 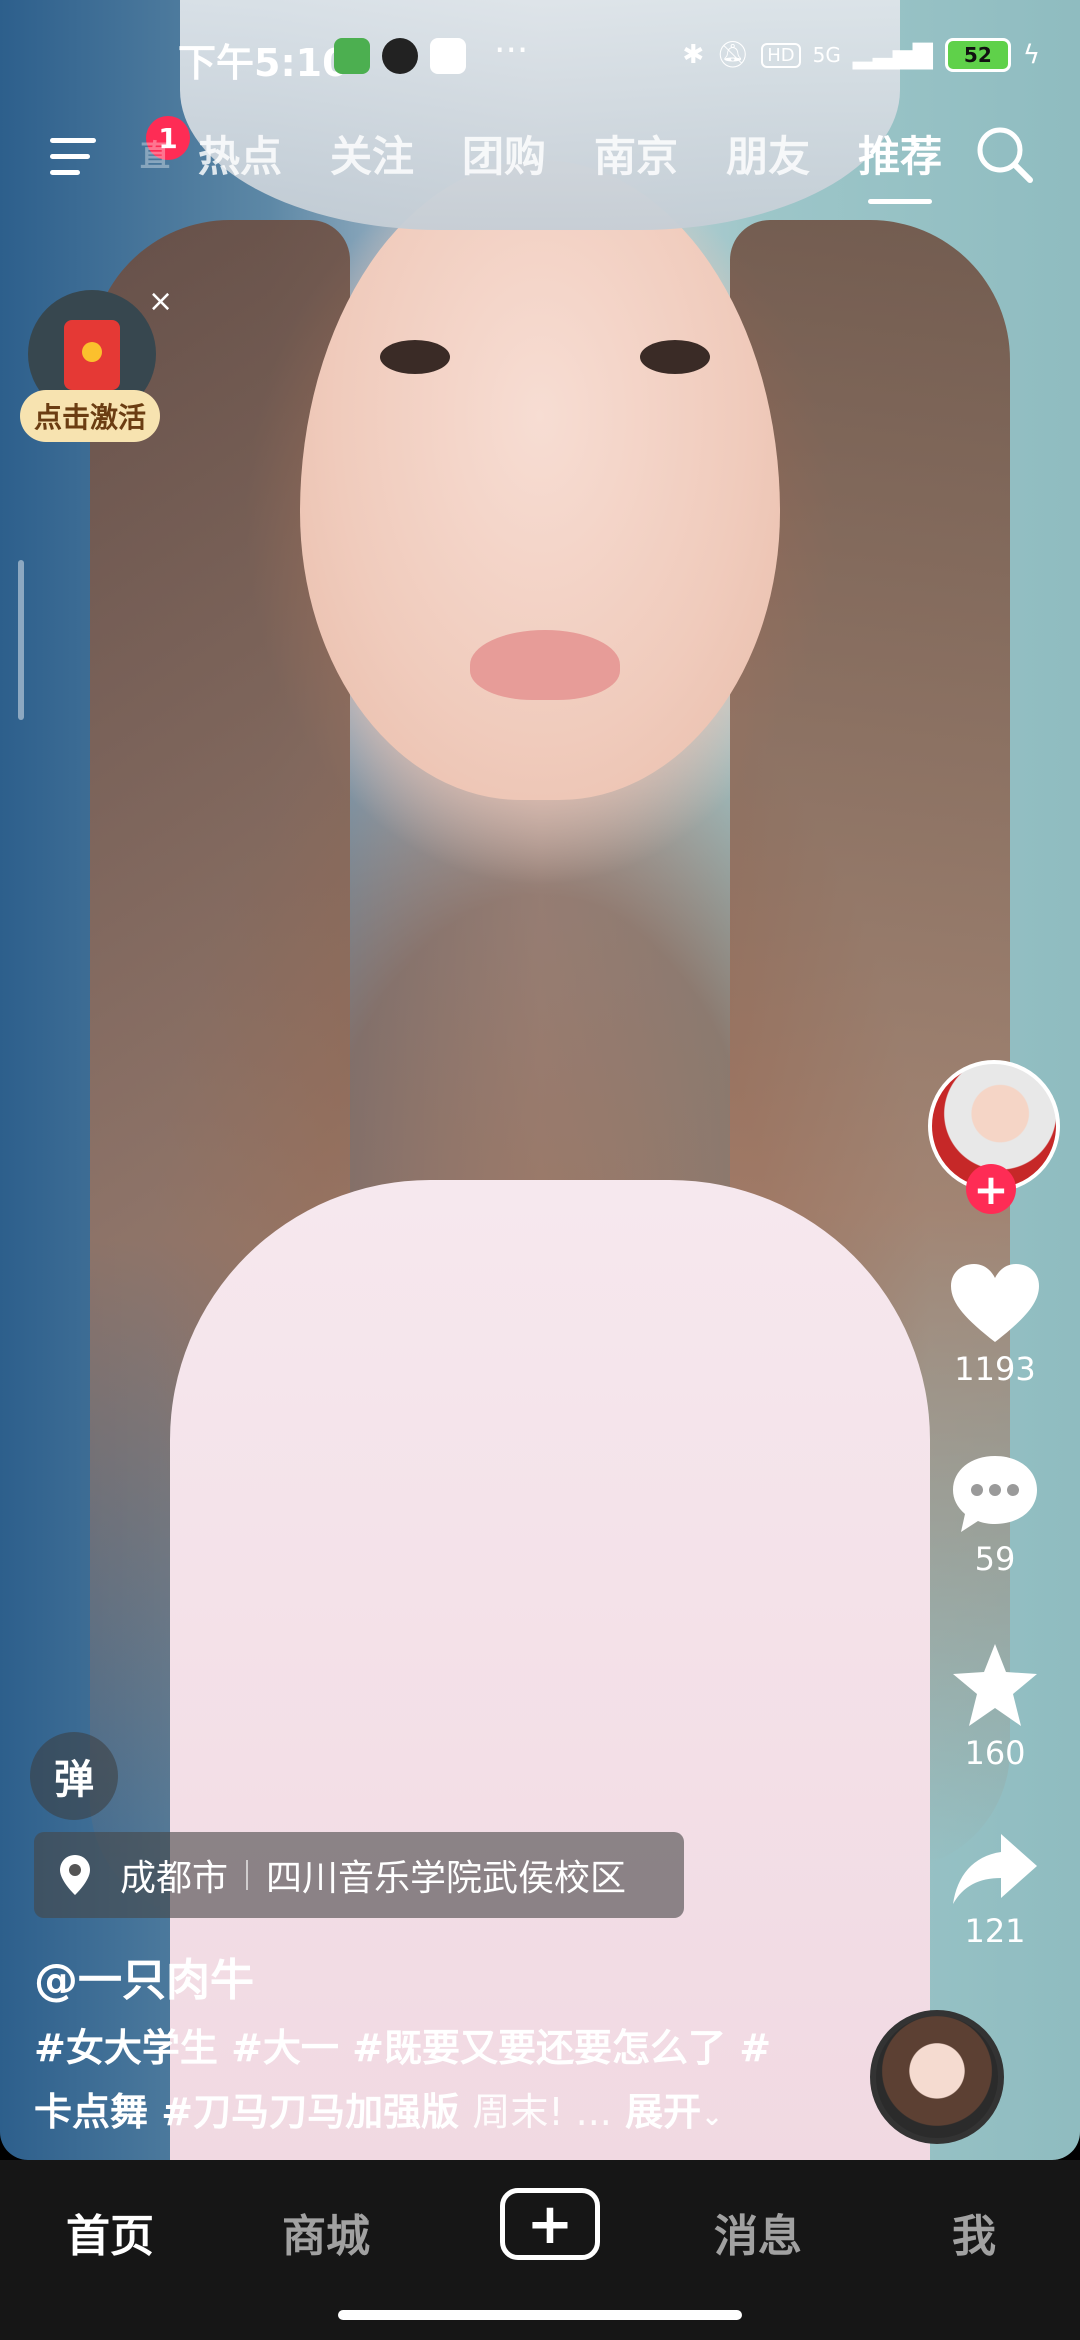 I want to click on feed-tabs: 直 热点 关注 团购 南京 朋友 推荐, so click(x=565, y=161).